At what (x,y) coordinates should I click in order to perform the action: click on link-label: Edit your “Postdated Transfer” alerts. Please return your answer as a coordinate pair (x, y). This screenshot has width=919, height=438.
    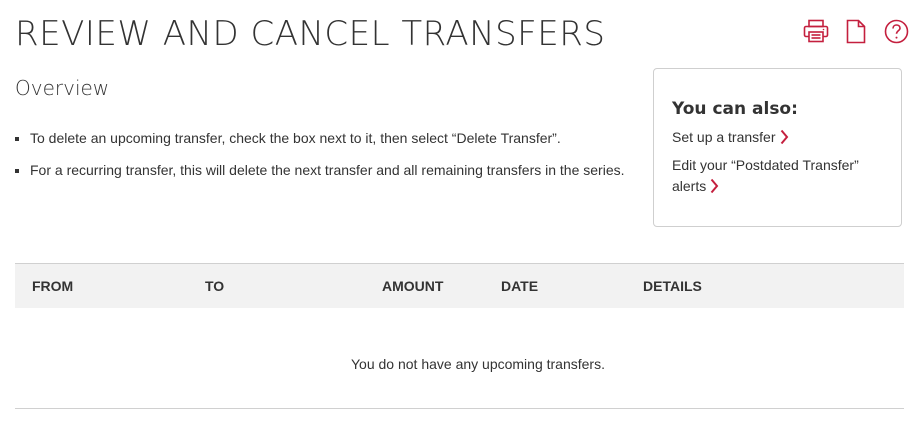
    Looking at the image, I should click on (765, 175).